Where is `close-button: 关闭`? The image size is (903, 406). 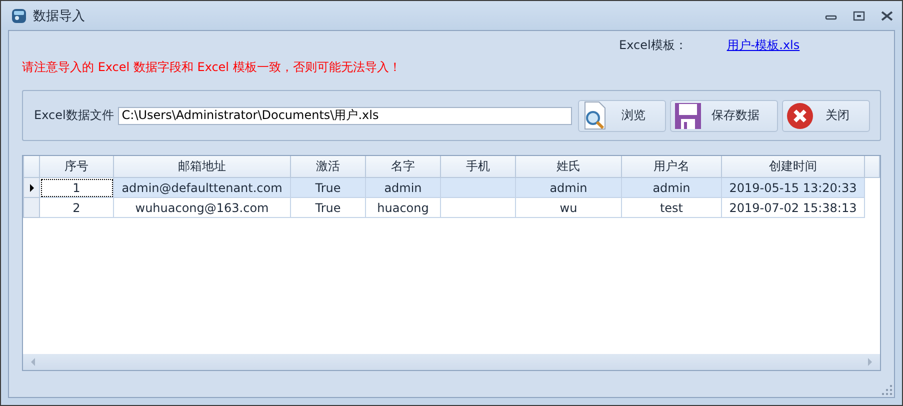 close-button: 关闭 is located at coordinates (826, 116).